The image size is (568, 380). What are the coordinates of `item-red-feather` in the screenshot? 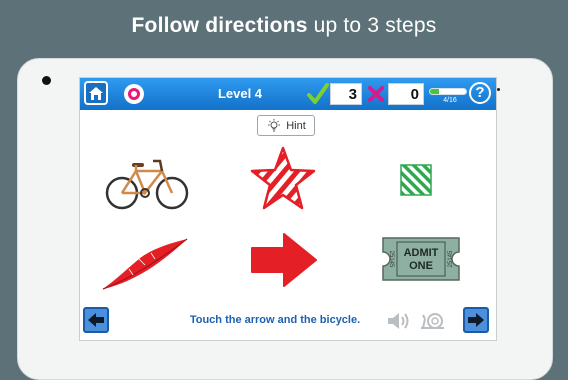 It's located at (146, 264).